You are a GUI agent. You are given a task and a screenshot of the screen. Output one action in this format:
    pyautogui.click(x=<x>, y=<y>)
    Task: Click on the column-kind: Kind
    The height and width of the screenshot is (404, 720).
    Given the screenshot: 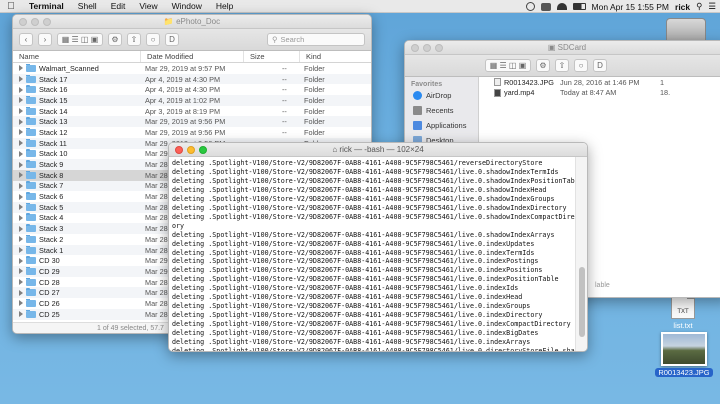 What is the action you would take?
    pyautogui.click(x=335, y=56)
    